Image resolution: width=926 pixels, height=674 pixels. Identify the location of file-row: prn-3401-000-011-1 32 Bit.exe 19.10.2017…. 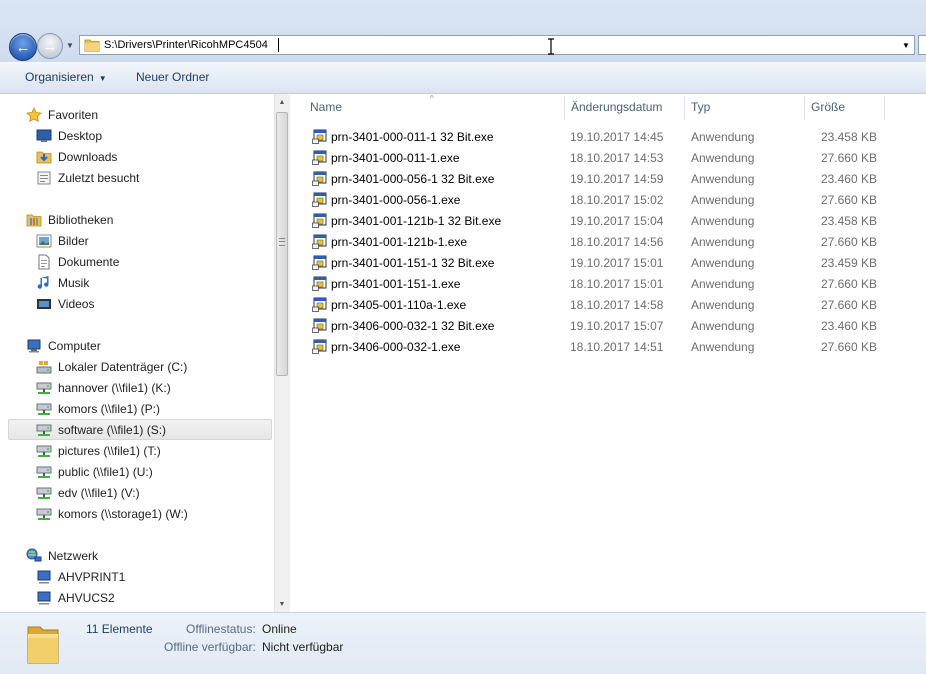
(604, 136).